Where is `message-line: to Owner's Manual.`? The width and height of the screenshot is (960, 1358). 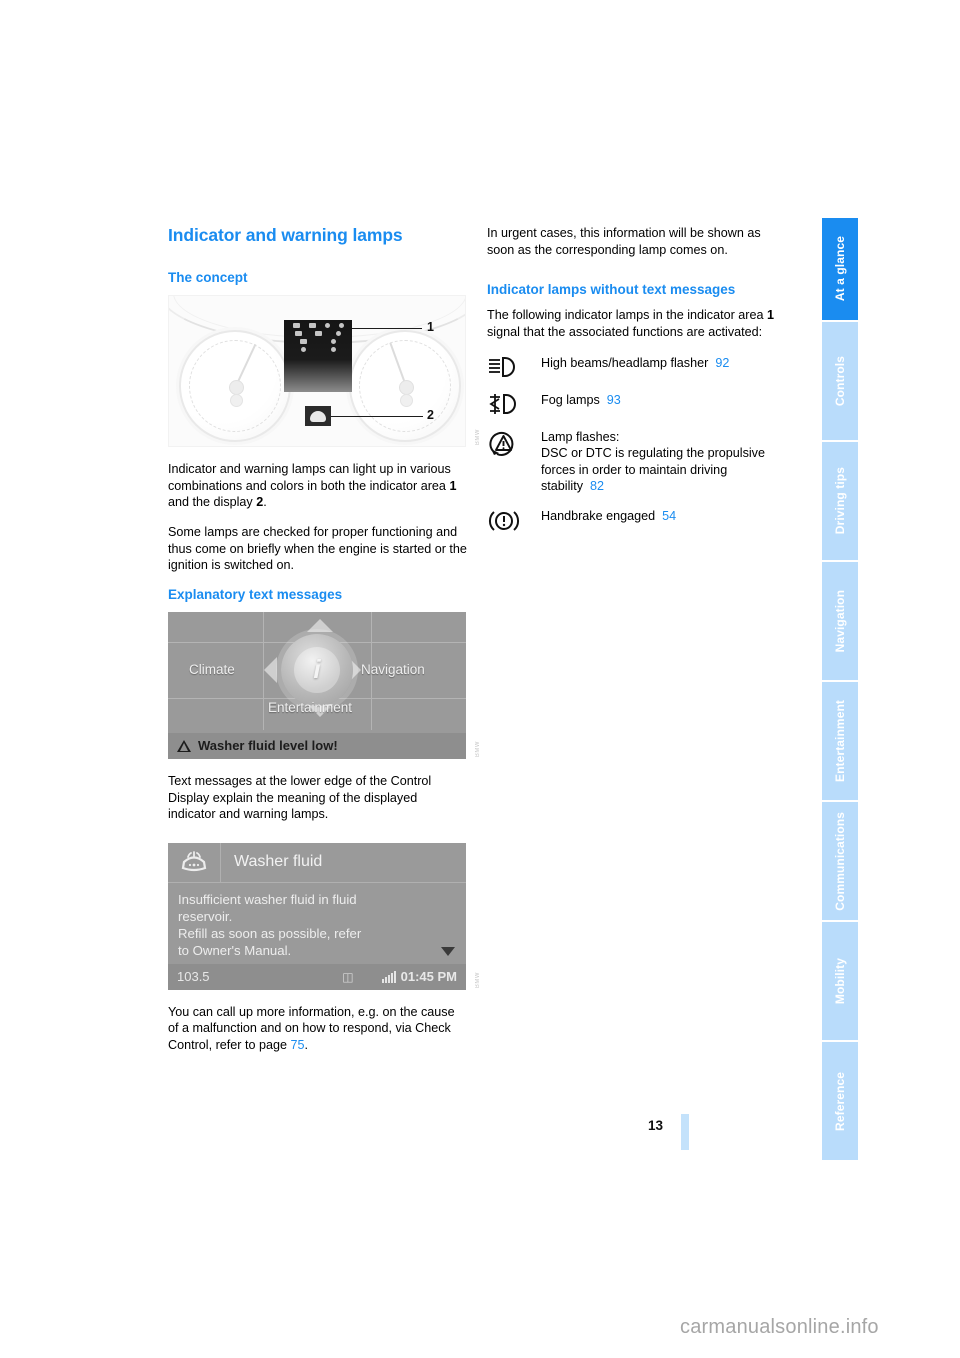 message-line: to Owner's Manual. is located at coordinates (235, 950).